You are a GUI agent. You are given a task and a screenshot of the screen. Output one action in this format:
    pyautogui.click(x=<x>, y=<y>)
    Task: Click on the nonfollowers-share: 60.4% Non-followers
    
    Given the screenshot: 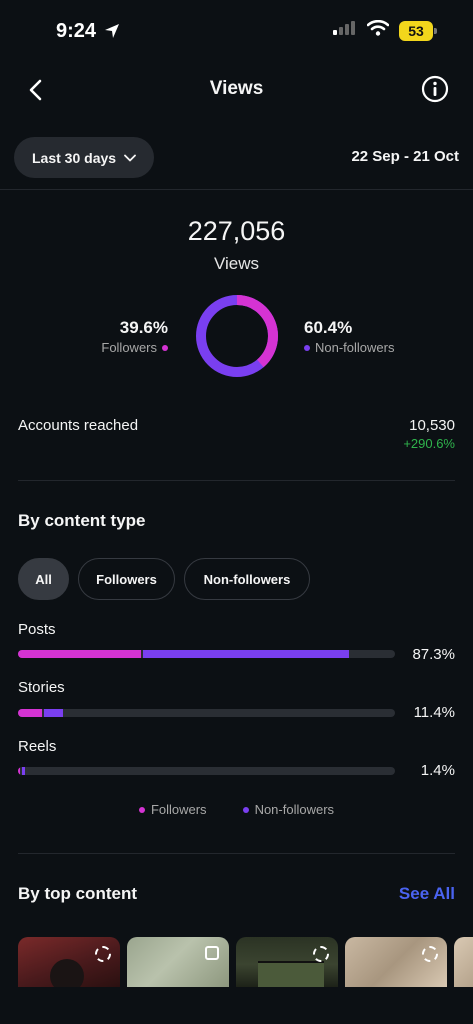 What is the action you would take?
    pyautogui.click(x=349, y=336)
    